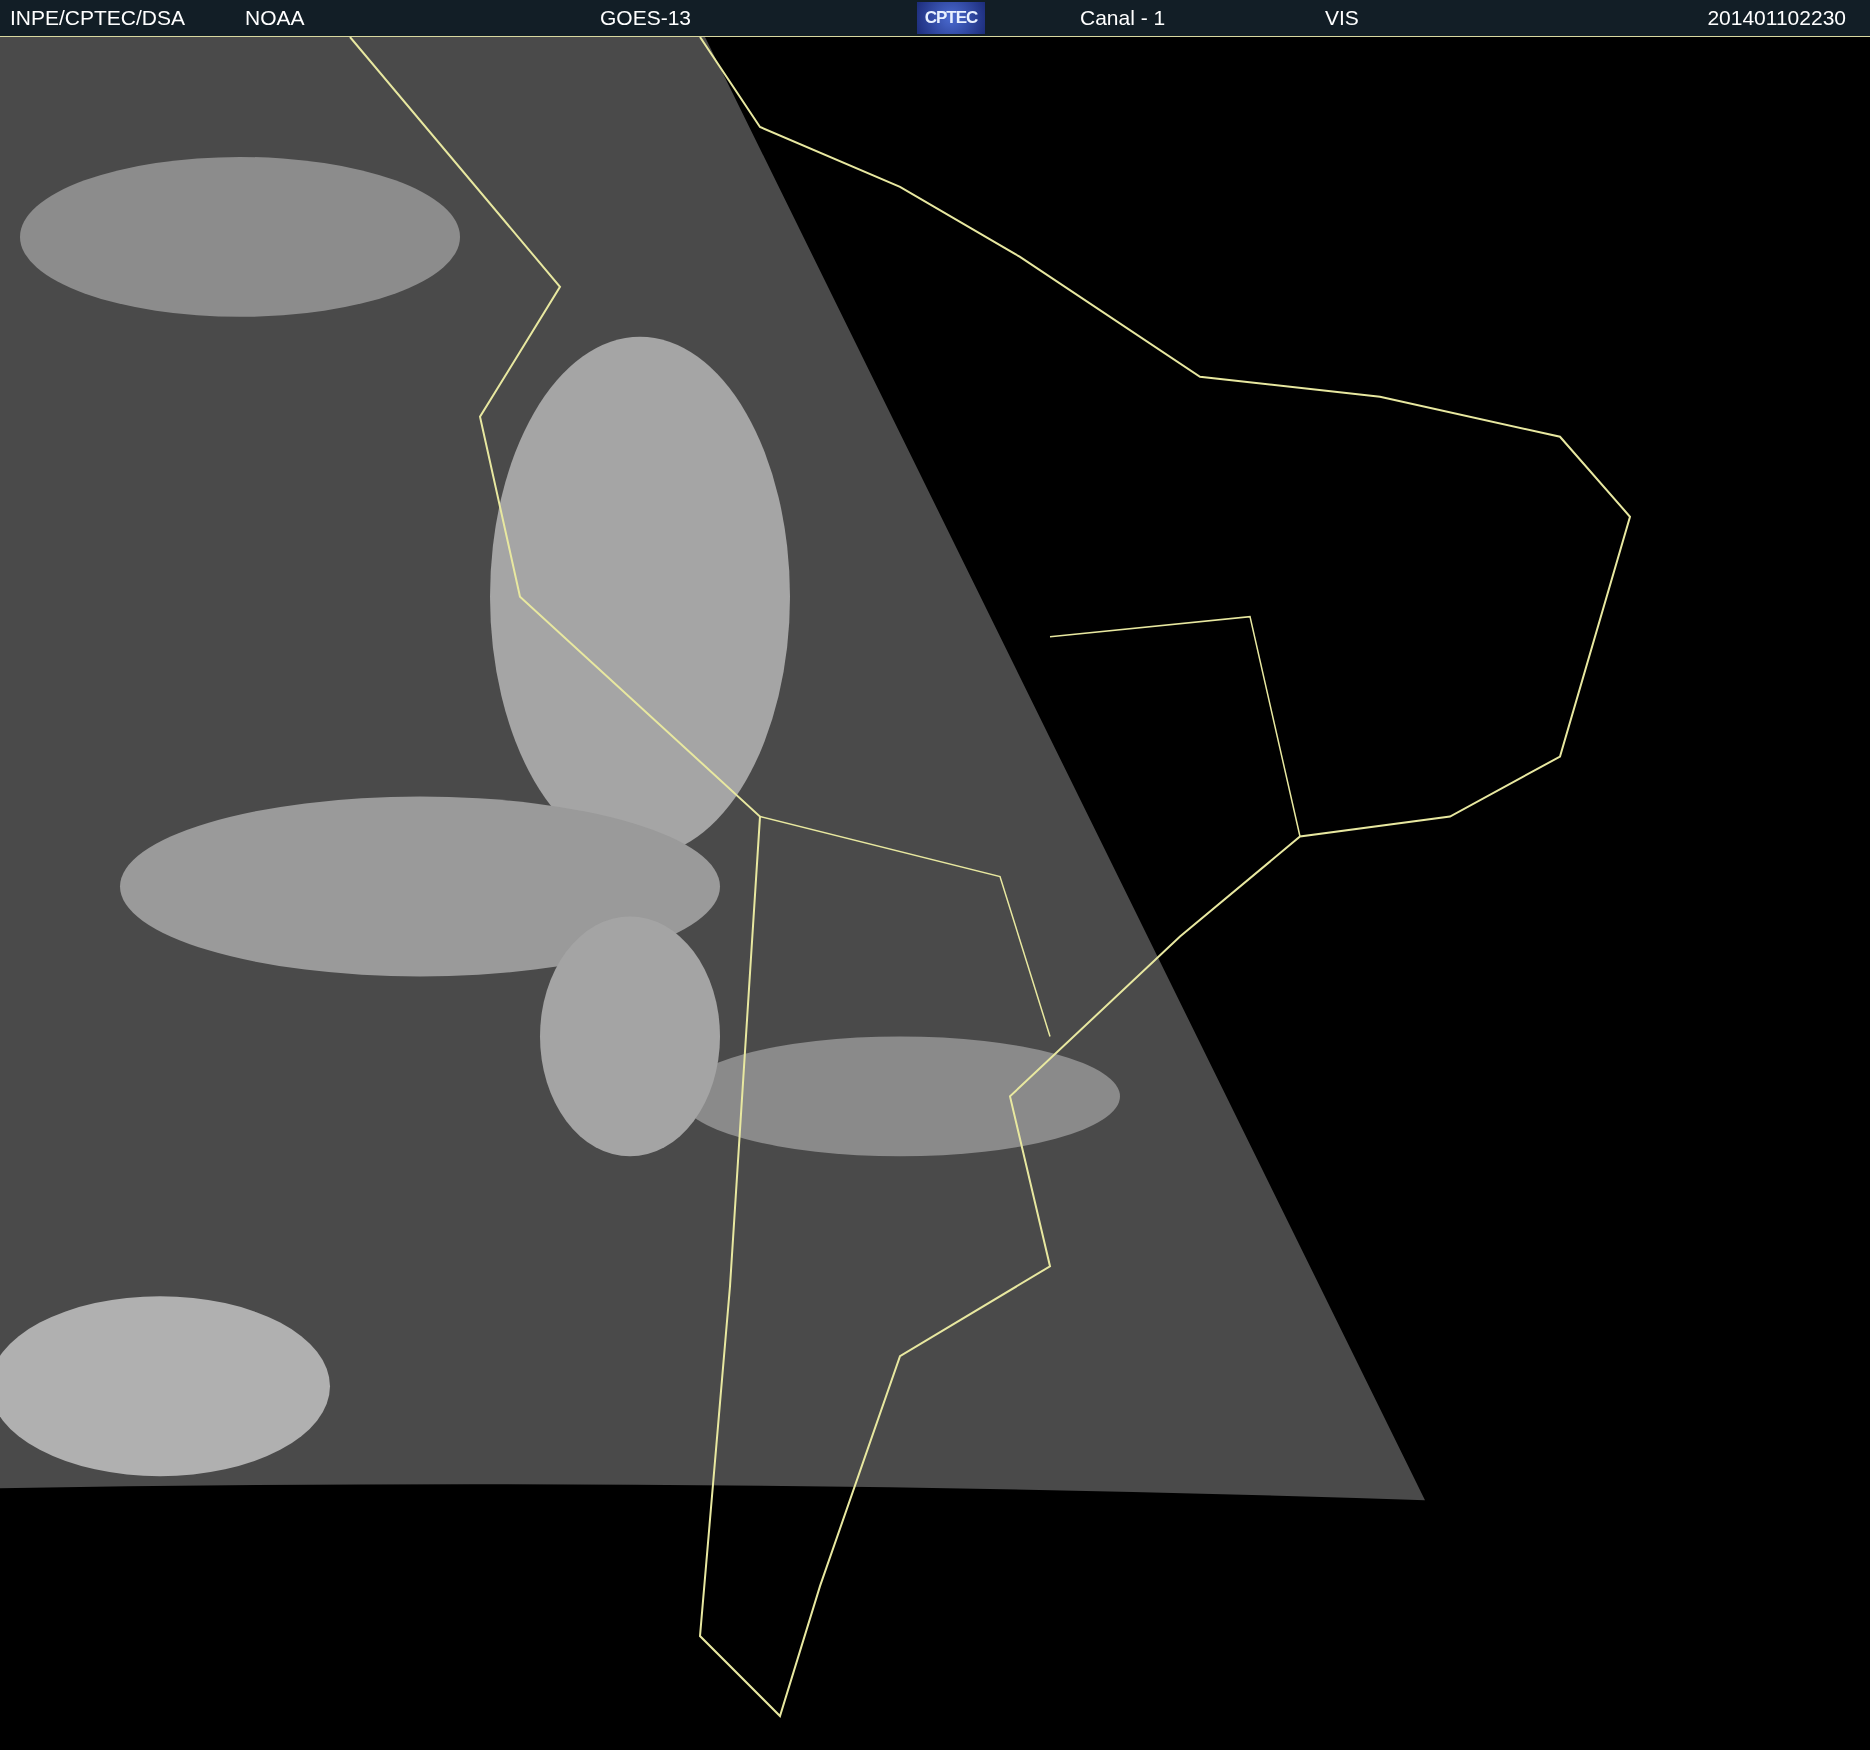  Describe the element at coordinates (275, 18) in the screenshot. I see `agency-label: NOAA` at that location.